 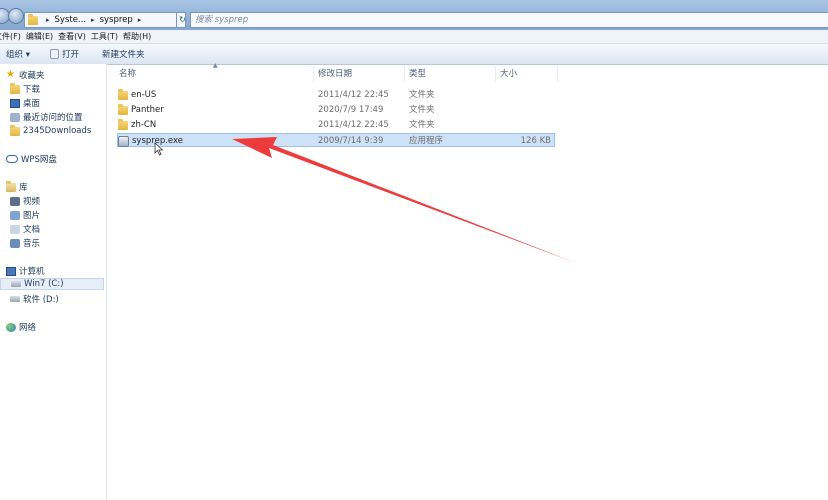 What do you see at coordinates (18, 54) in the screenshot?
I see `organize-button: 组织 ▾` at bounding box center [18, 54].